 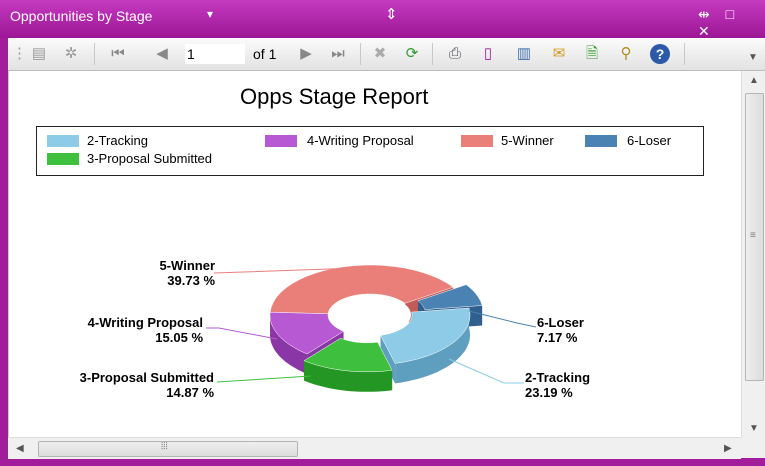 I want to click on horizontal-scrollbar: ◀ ⦙⦙⦙ ▶, so click(x=374, y=448).